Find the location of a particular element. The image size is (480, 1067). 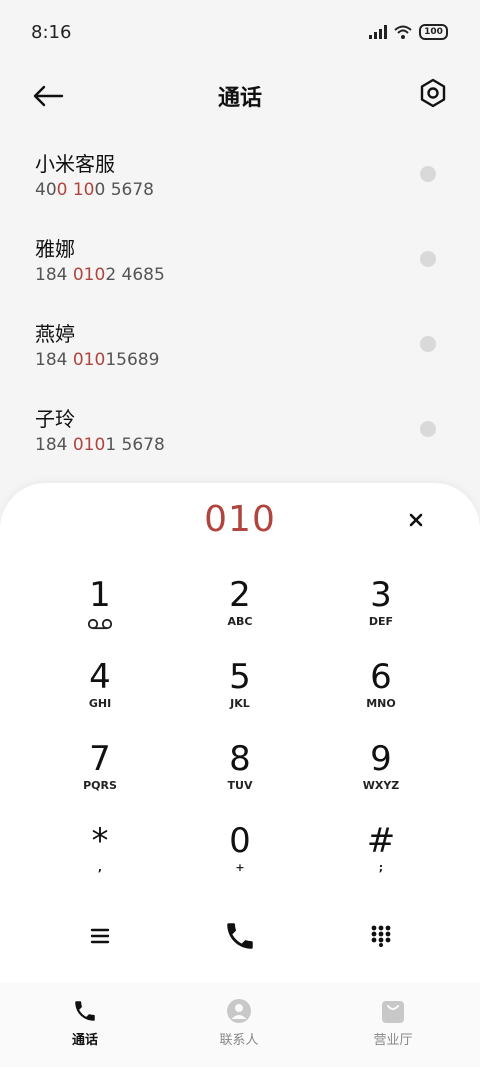

key-5: 5 JKL is located at coordinates (240, 692).